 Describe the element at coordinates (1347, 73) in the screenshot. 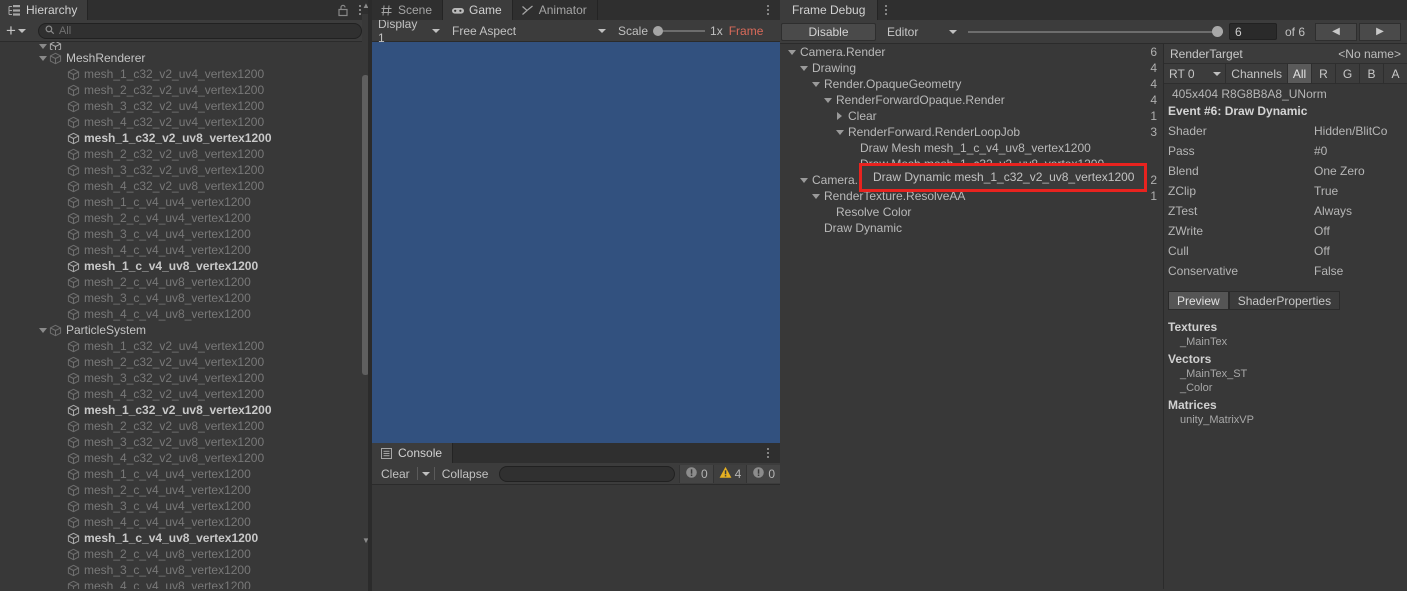

I see `channel-button-g: G` at that location.